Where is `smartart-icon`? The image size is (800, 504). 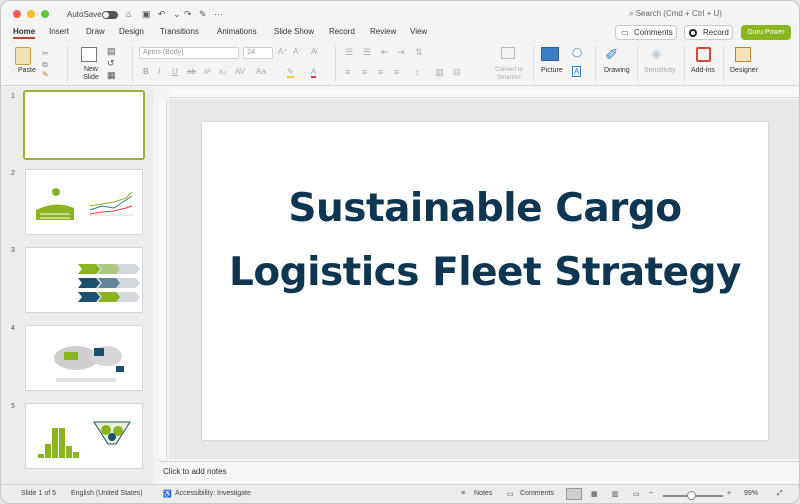 smartart-icon is located at coordinates (508, 53).